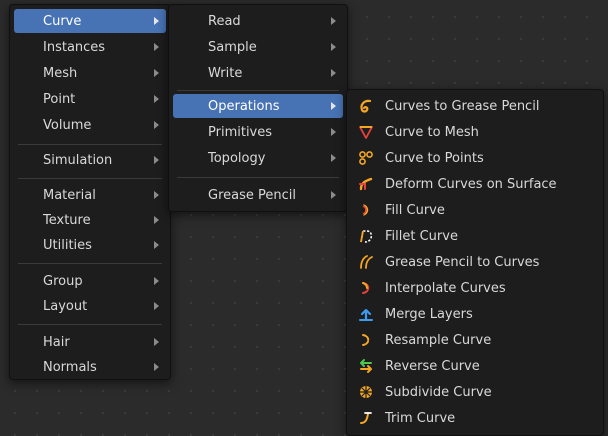 The width and height of the screenshot is (608, 436). What do you see at coordinates (366, 132) in the screenshot?
I see `curve-to-mesh-icon` at bounding box center [366, 132].